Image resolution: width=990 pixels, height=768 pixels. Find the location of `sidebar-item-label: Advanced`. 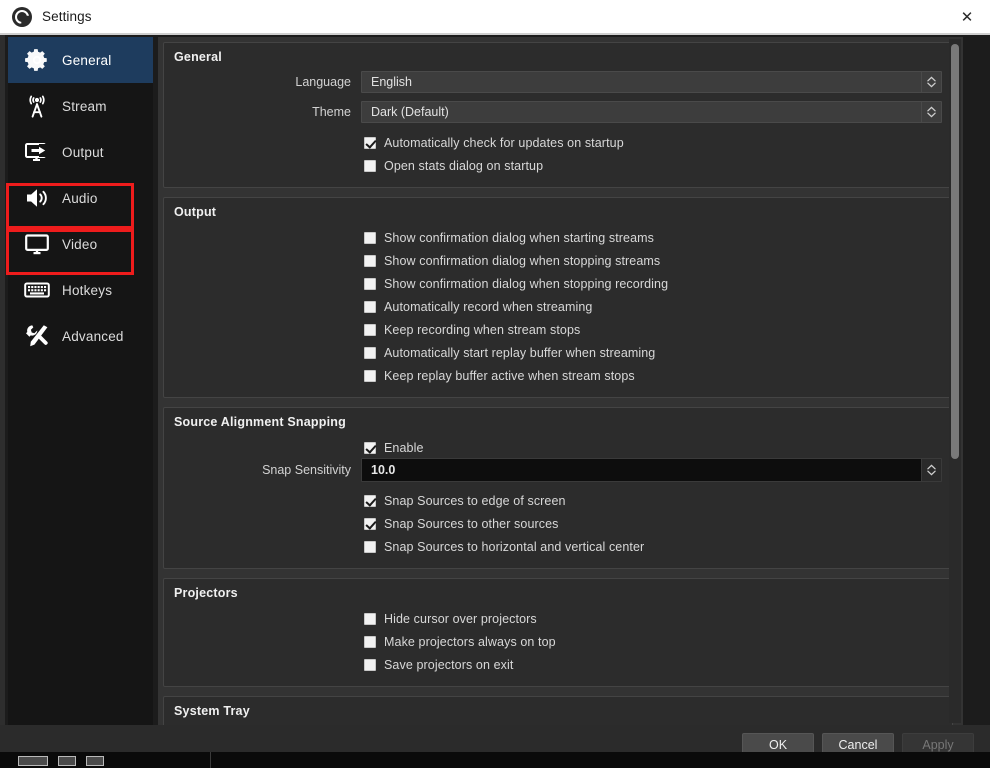

sidebar-item-label: Advanced is located at coordinates (93, 336).